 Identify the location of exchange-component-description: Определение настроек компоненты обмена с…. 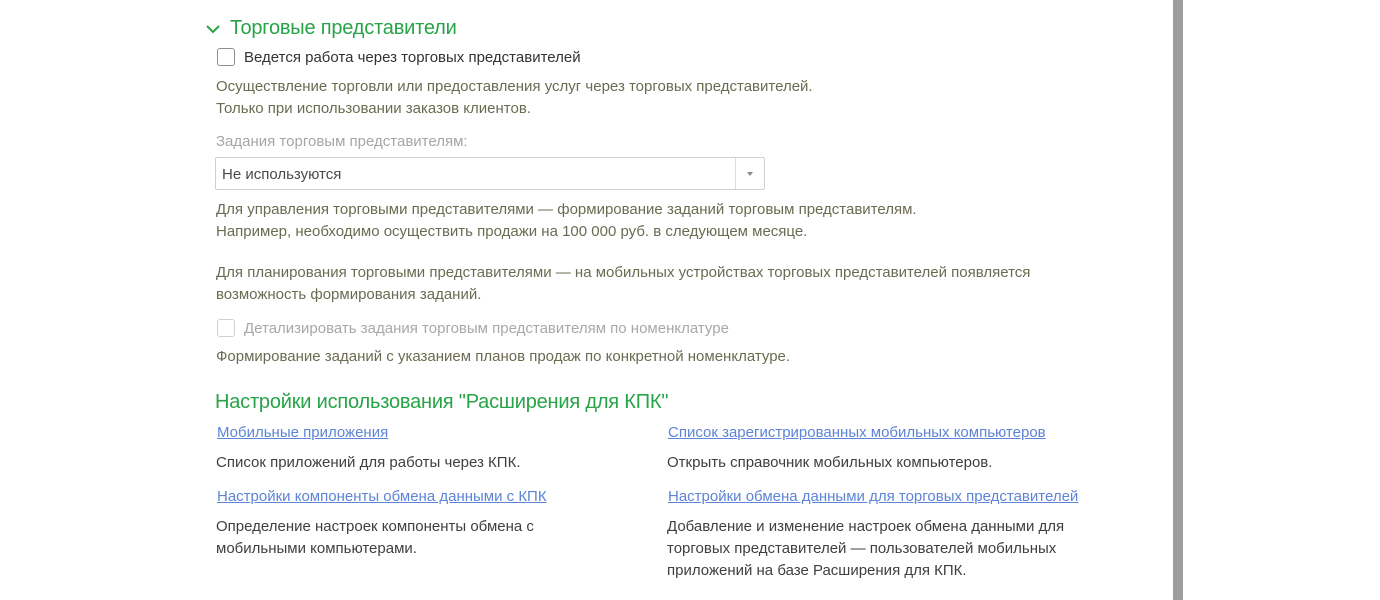
(375, 538).